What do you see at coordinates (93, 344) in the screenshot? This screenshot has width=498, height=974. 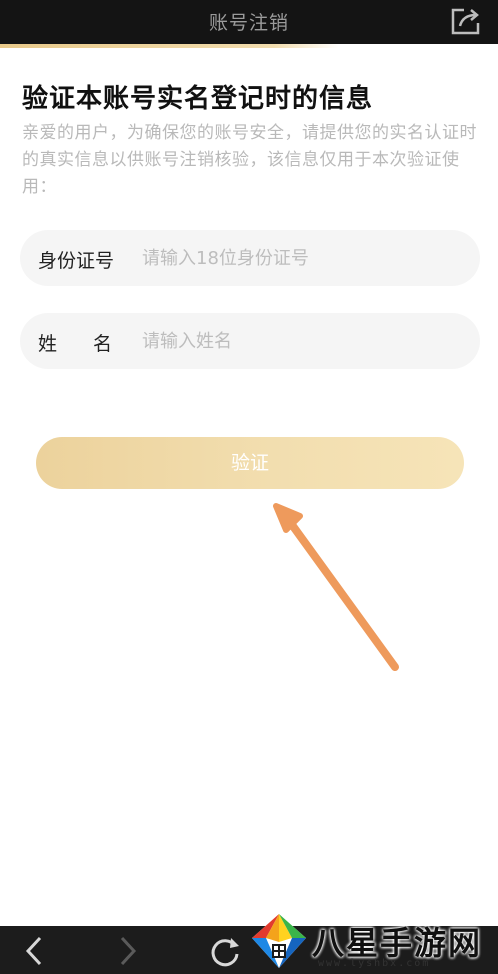 I see `name-label: 姓名` at bounding box center [93, 344].